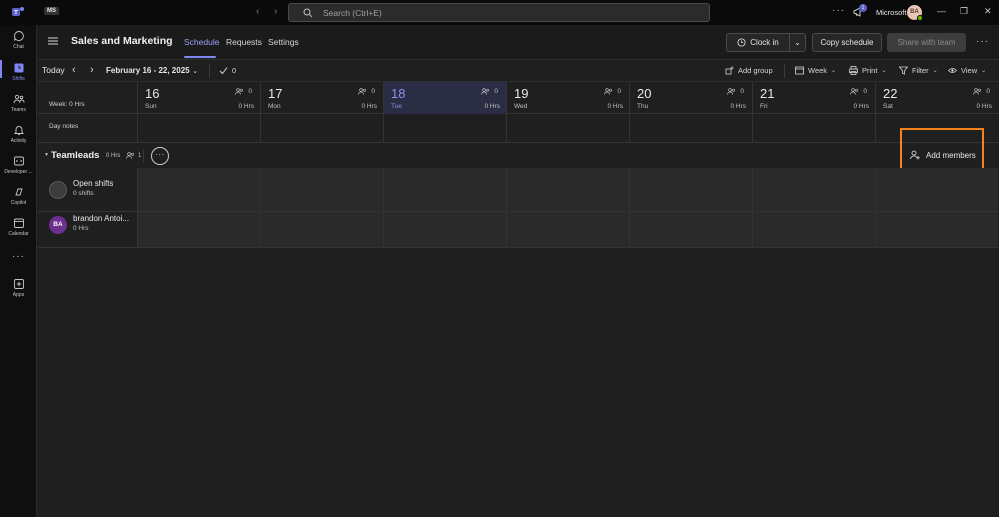 This screenshot has height=517, width=999. What do you see at coordinates (941, 11) in the screenshot?
I see `minimize-icon: —` at bounding box center [941, 11].